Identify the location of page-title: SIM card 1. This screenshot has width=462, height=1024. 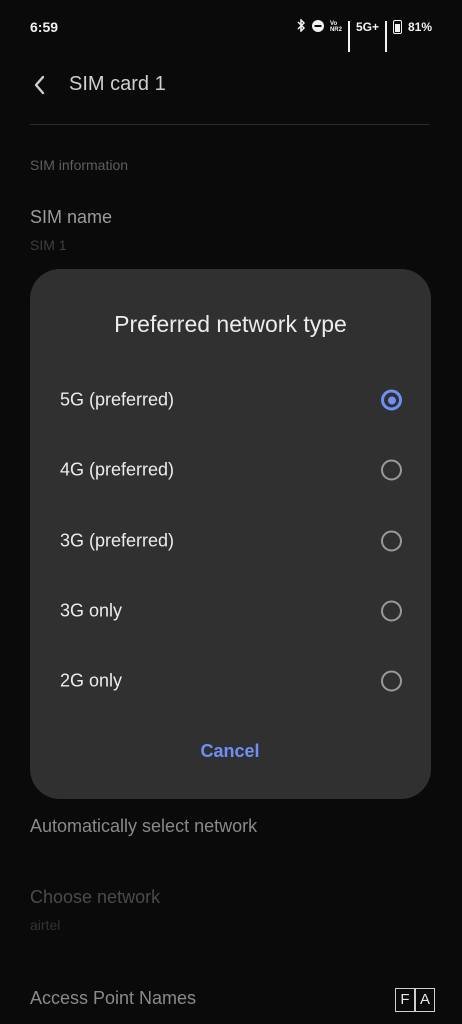
(117, 84).